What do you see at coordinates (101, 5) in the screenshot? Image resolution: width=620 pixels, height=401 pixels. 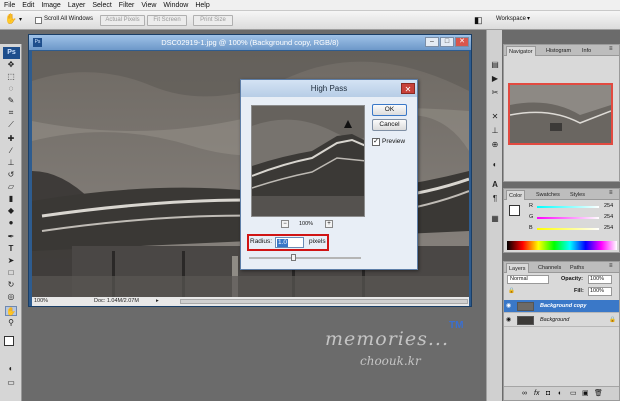 I see `menu-select: Select` at bounding box center [101, 5].